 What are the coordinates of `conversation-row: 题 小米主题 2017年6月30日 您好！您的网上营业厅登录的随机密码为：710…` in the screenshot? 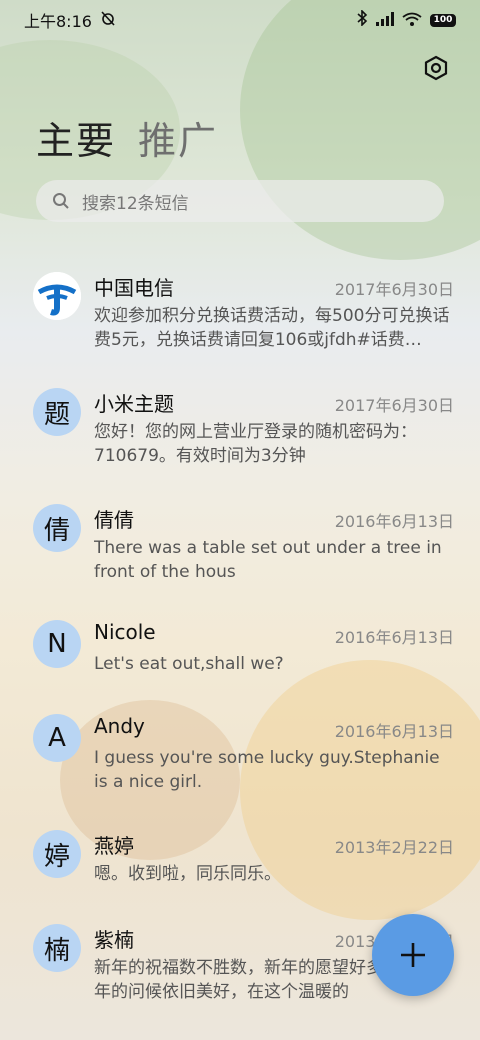 It's located at (240, 433).